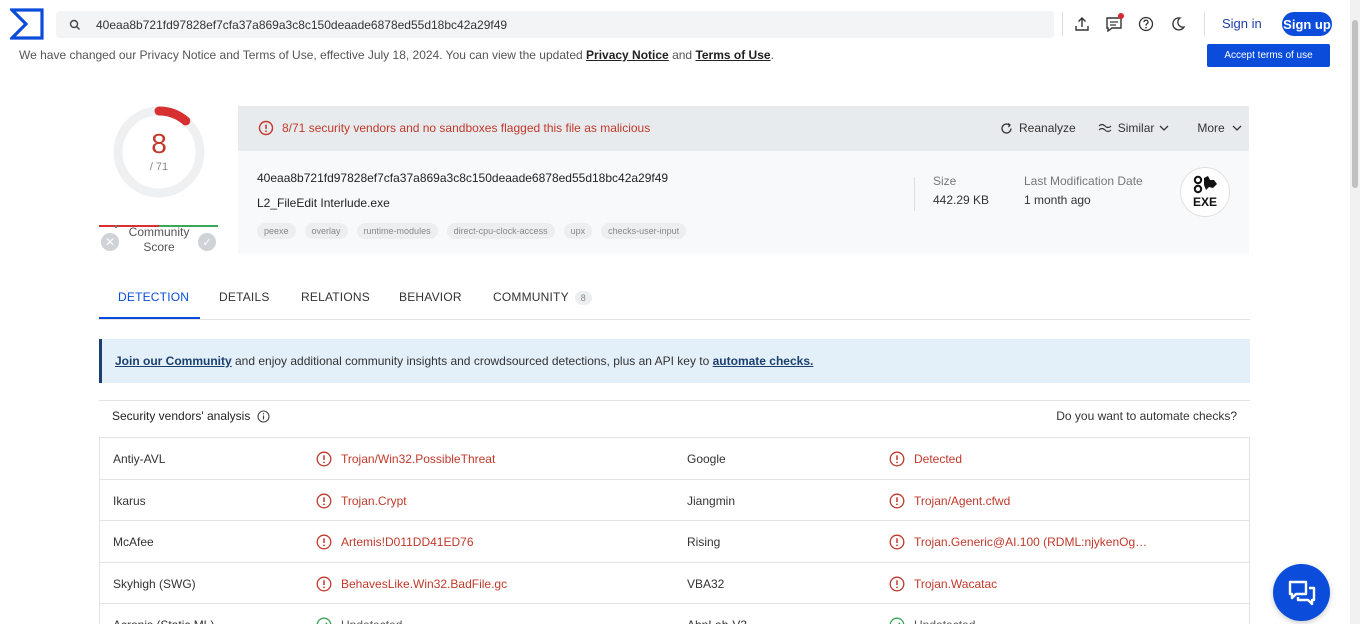 This screenshot has height=624, width=1360. What do you see at coordinates (397, 231) in the screenshot?
I see `file-tag: runtime-modules` at bounding box center [397, 231].